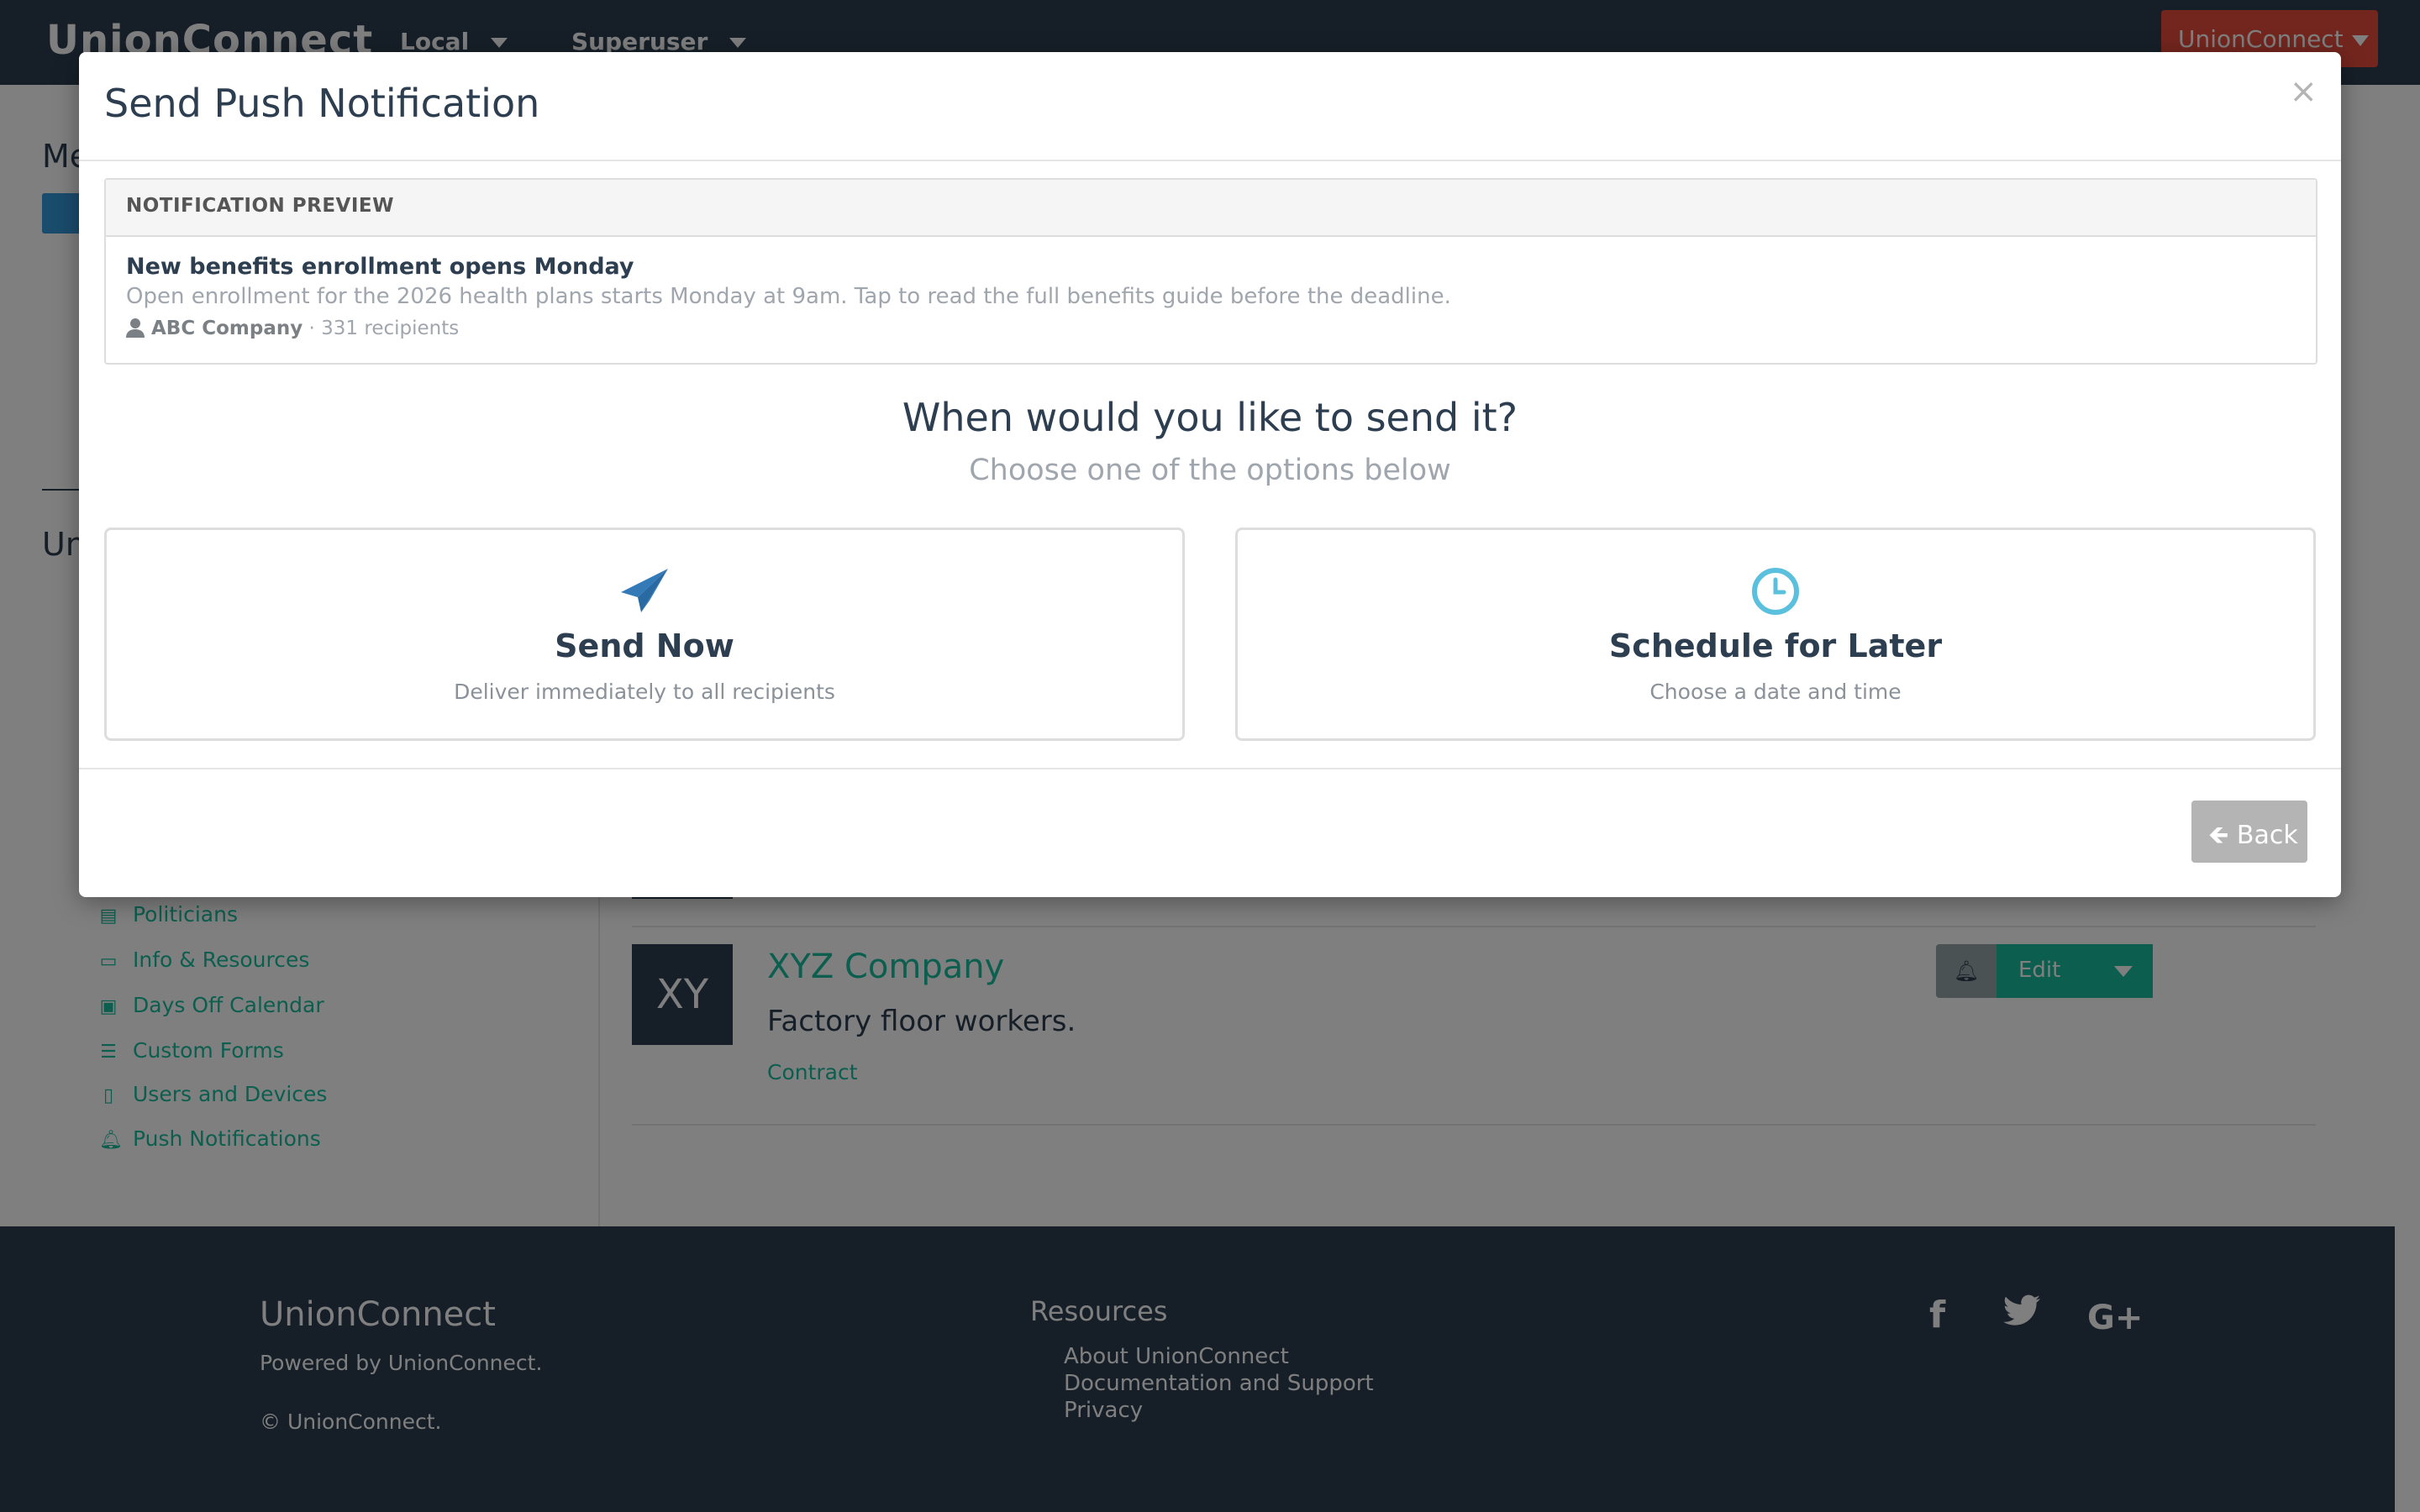 Image resolution: width=2420 pixels, height=1512 pixels. I want to click on paper-plane-icon, so click(644, 592).